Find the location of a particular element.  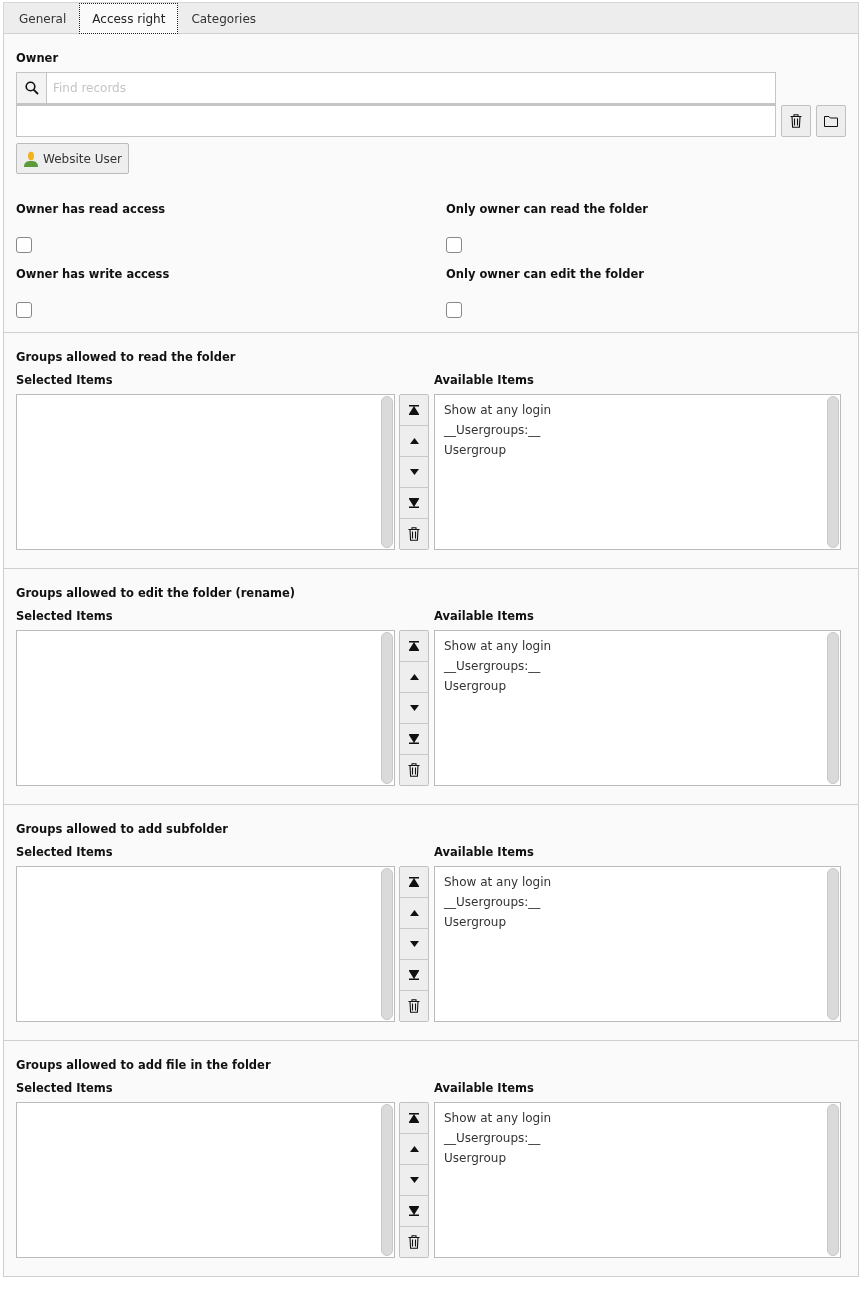

section-title: Groups allowed to add subfolder is located at coordinates (122, 829).